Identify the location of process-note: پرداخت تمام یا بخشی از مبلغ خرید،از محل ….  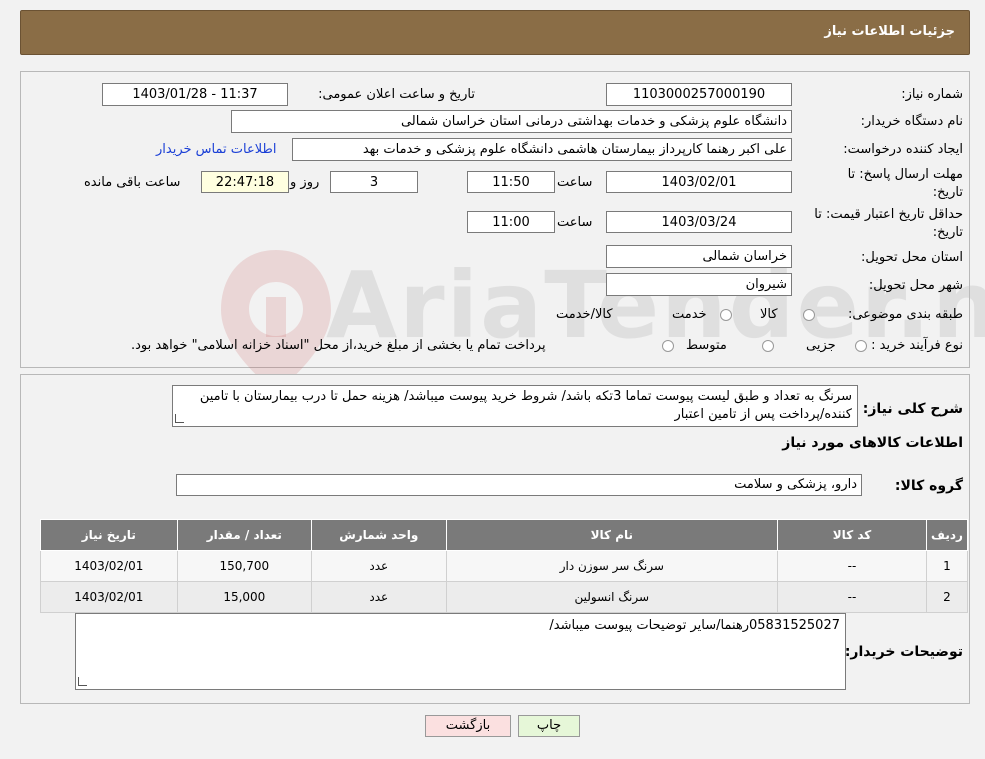
(338, 345).